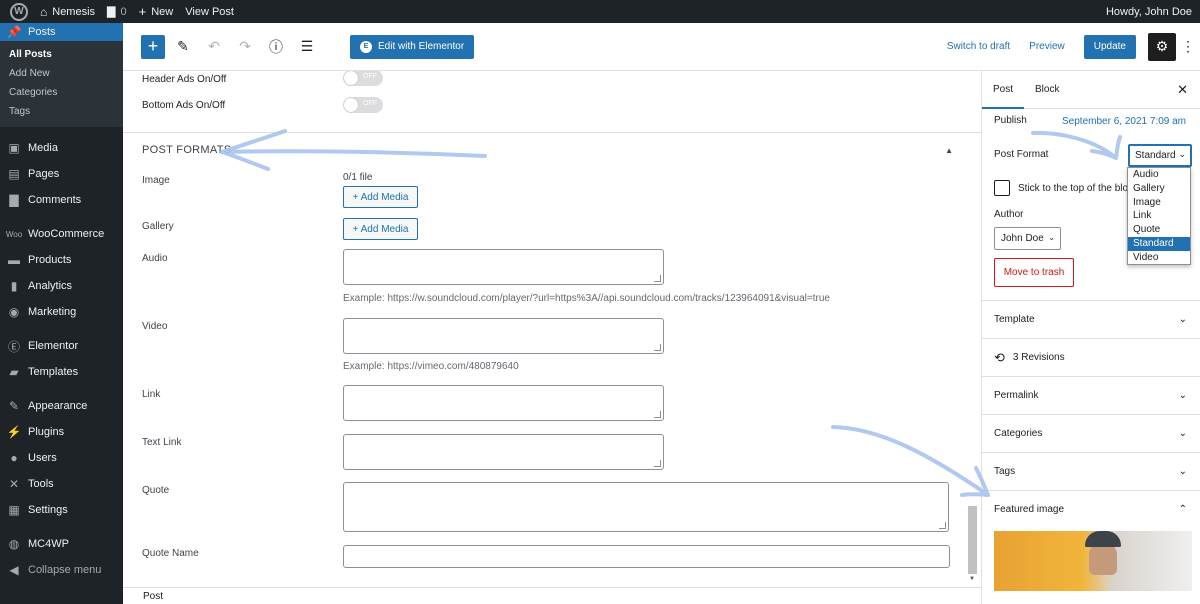 This screenshot has width=1200, height=604. Describe the element at coordinates (978, 46) in the screenshot. I see `switch-to-draft-button: Switch to draft` at that location.